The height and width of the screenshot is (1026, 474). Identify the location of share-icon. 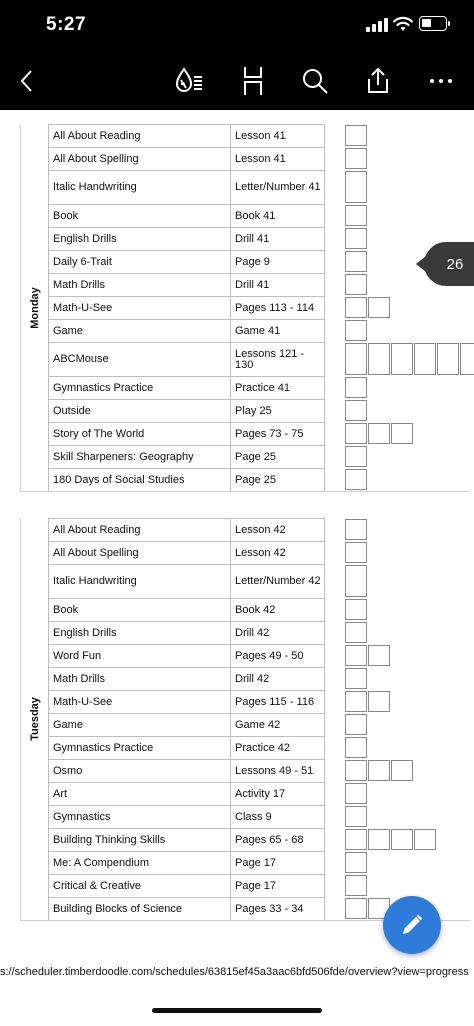
(378, 80).